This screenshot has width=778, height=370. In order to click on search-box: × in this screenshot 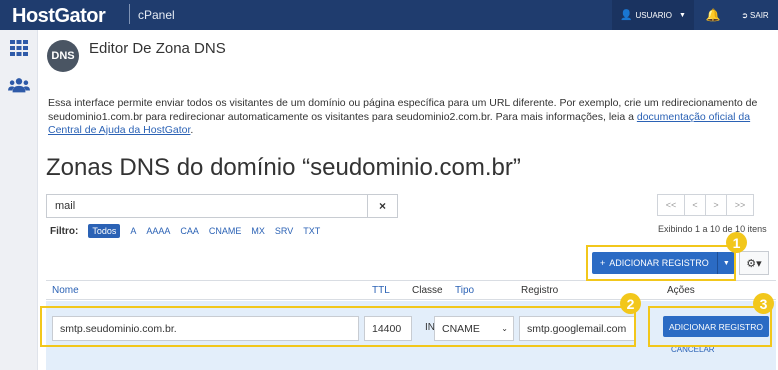, I will do `click(222, 206)`.